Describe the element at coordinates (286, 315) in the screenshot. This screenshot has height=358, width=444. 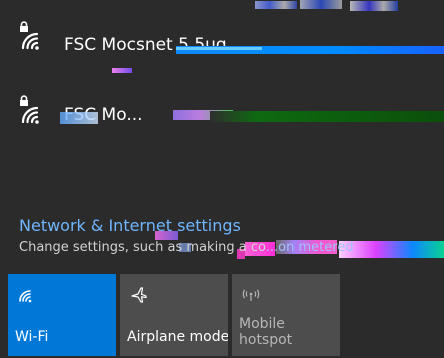
I see `mobile-hotspot-tile: Mobile hotspot` at that location.